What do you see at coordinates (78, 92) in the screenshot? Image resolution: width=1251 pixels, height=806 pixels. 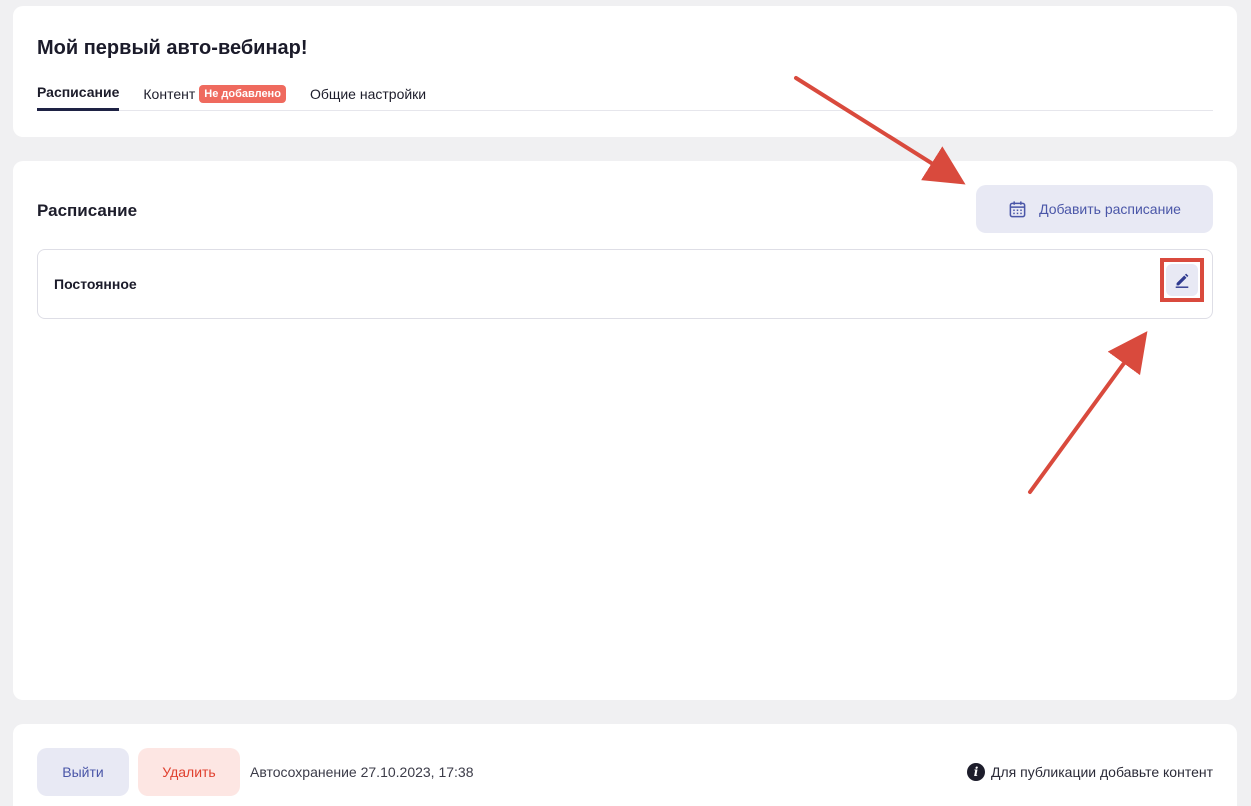 I see `tab-schedule-label: Расписание` at bounding box center [78, 92].